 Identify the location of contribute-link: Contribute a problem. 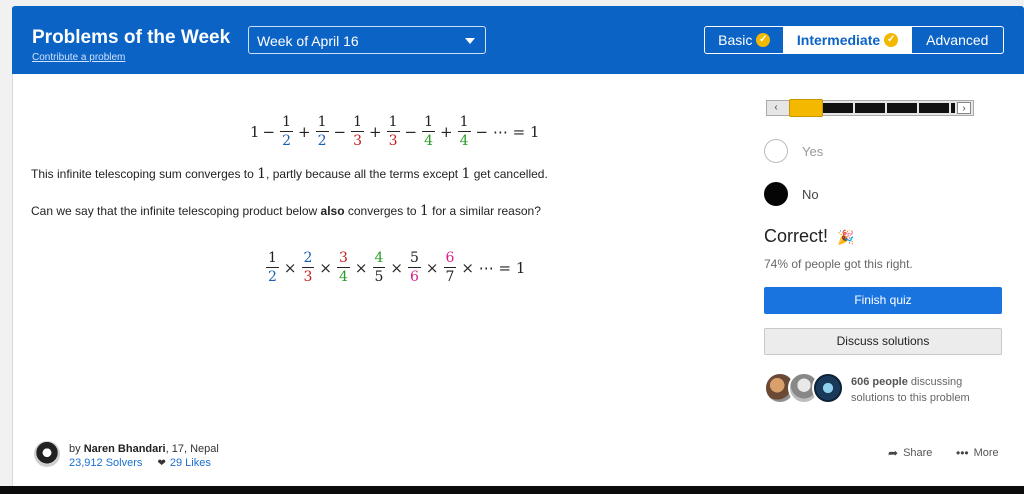
(78, 57).